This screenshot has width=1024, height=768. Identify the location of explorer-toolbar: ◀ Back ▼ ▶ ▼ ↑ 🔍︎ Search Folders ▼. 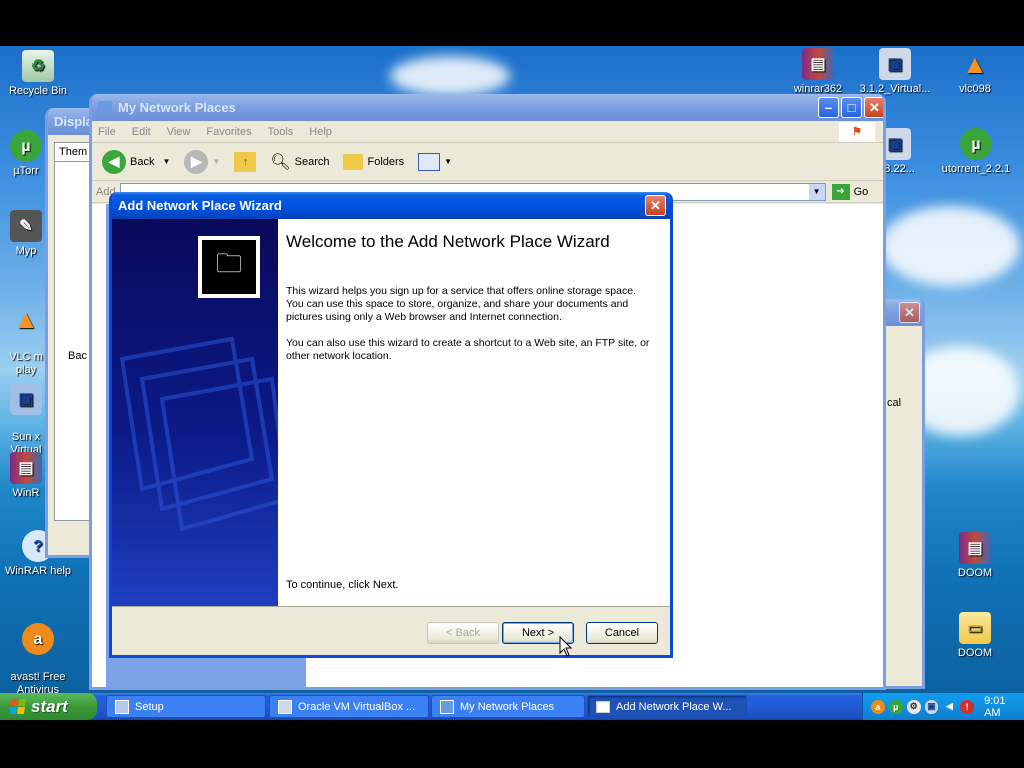
(487, 162).